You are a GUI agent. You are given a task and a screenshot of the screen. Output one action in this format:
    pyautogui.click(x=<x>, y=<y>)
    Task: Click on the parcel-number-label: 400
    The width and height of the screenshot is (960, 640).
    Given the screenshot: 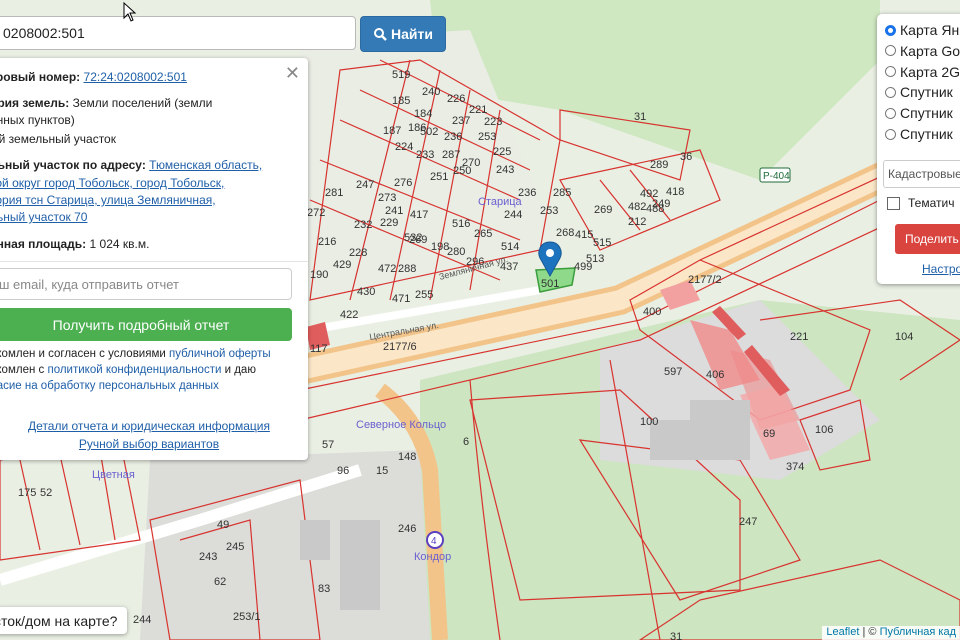 What is the action you would take?
    pyautogui.click(x=652, y=312)
    